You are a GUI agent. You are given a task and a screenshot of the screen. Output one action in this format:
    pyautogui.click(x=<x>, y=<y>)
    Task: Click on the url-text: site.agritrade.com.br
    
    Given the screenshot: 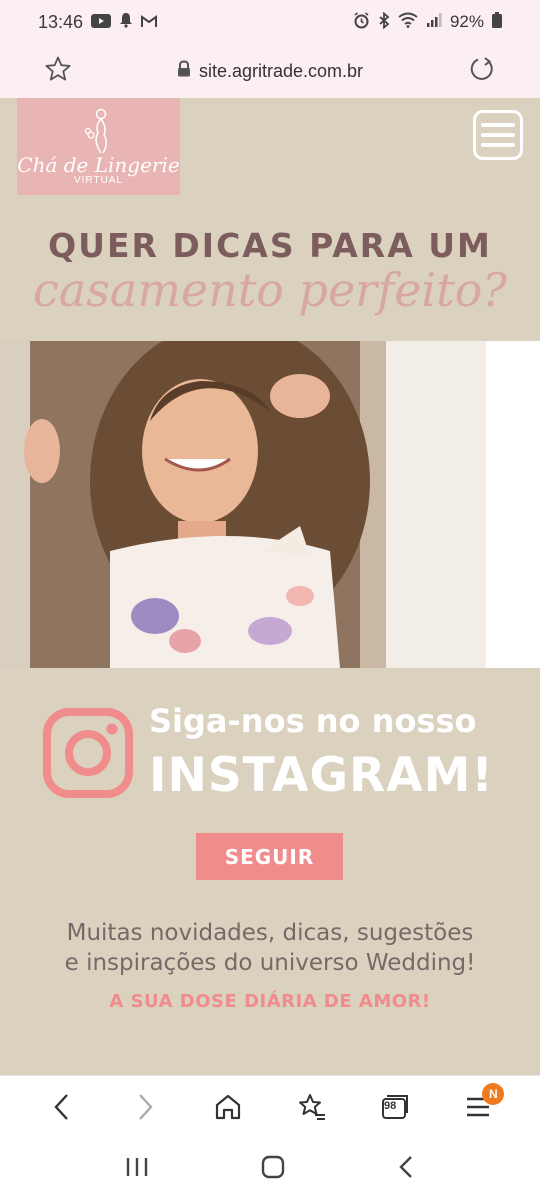 What is the action you would take?
    pyautogui.click(x=281, y=70)
    